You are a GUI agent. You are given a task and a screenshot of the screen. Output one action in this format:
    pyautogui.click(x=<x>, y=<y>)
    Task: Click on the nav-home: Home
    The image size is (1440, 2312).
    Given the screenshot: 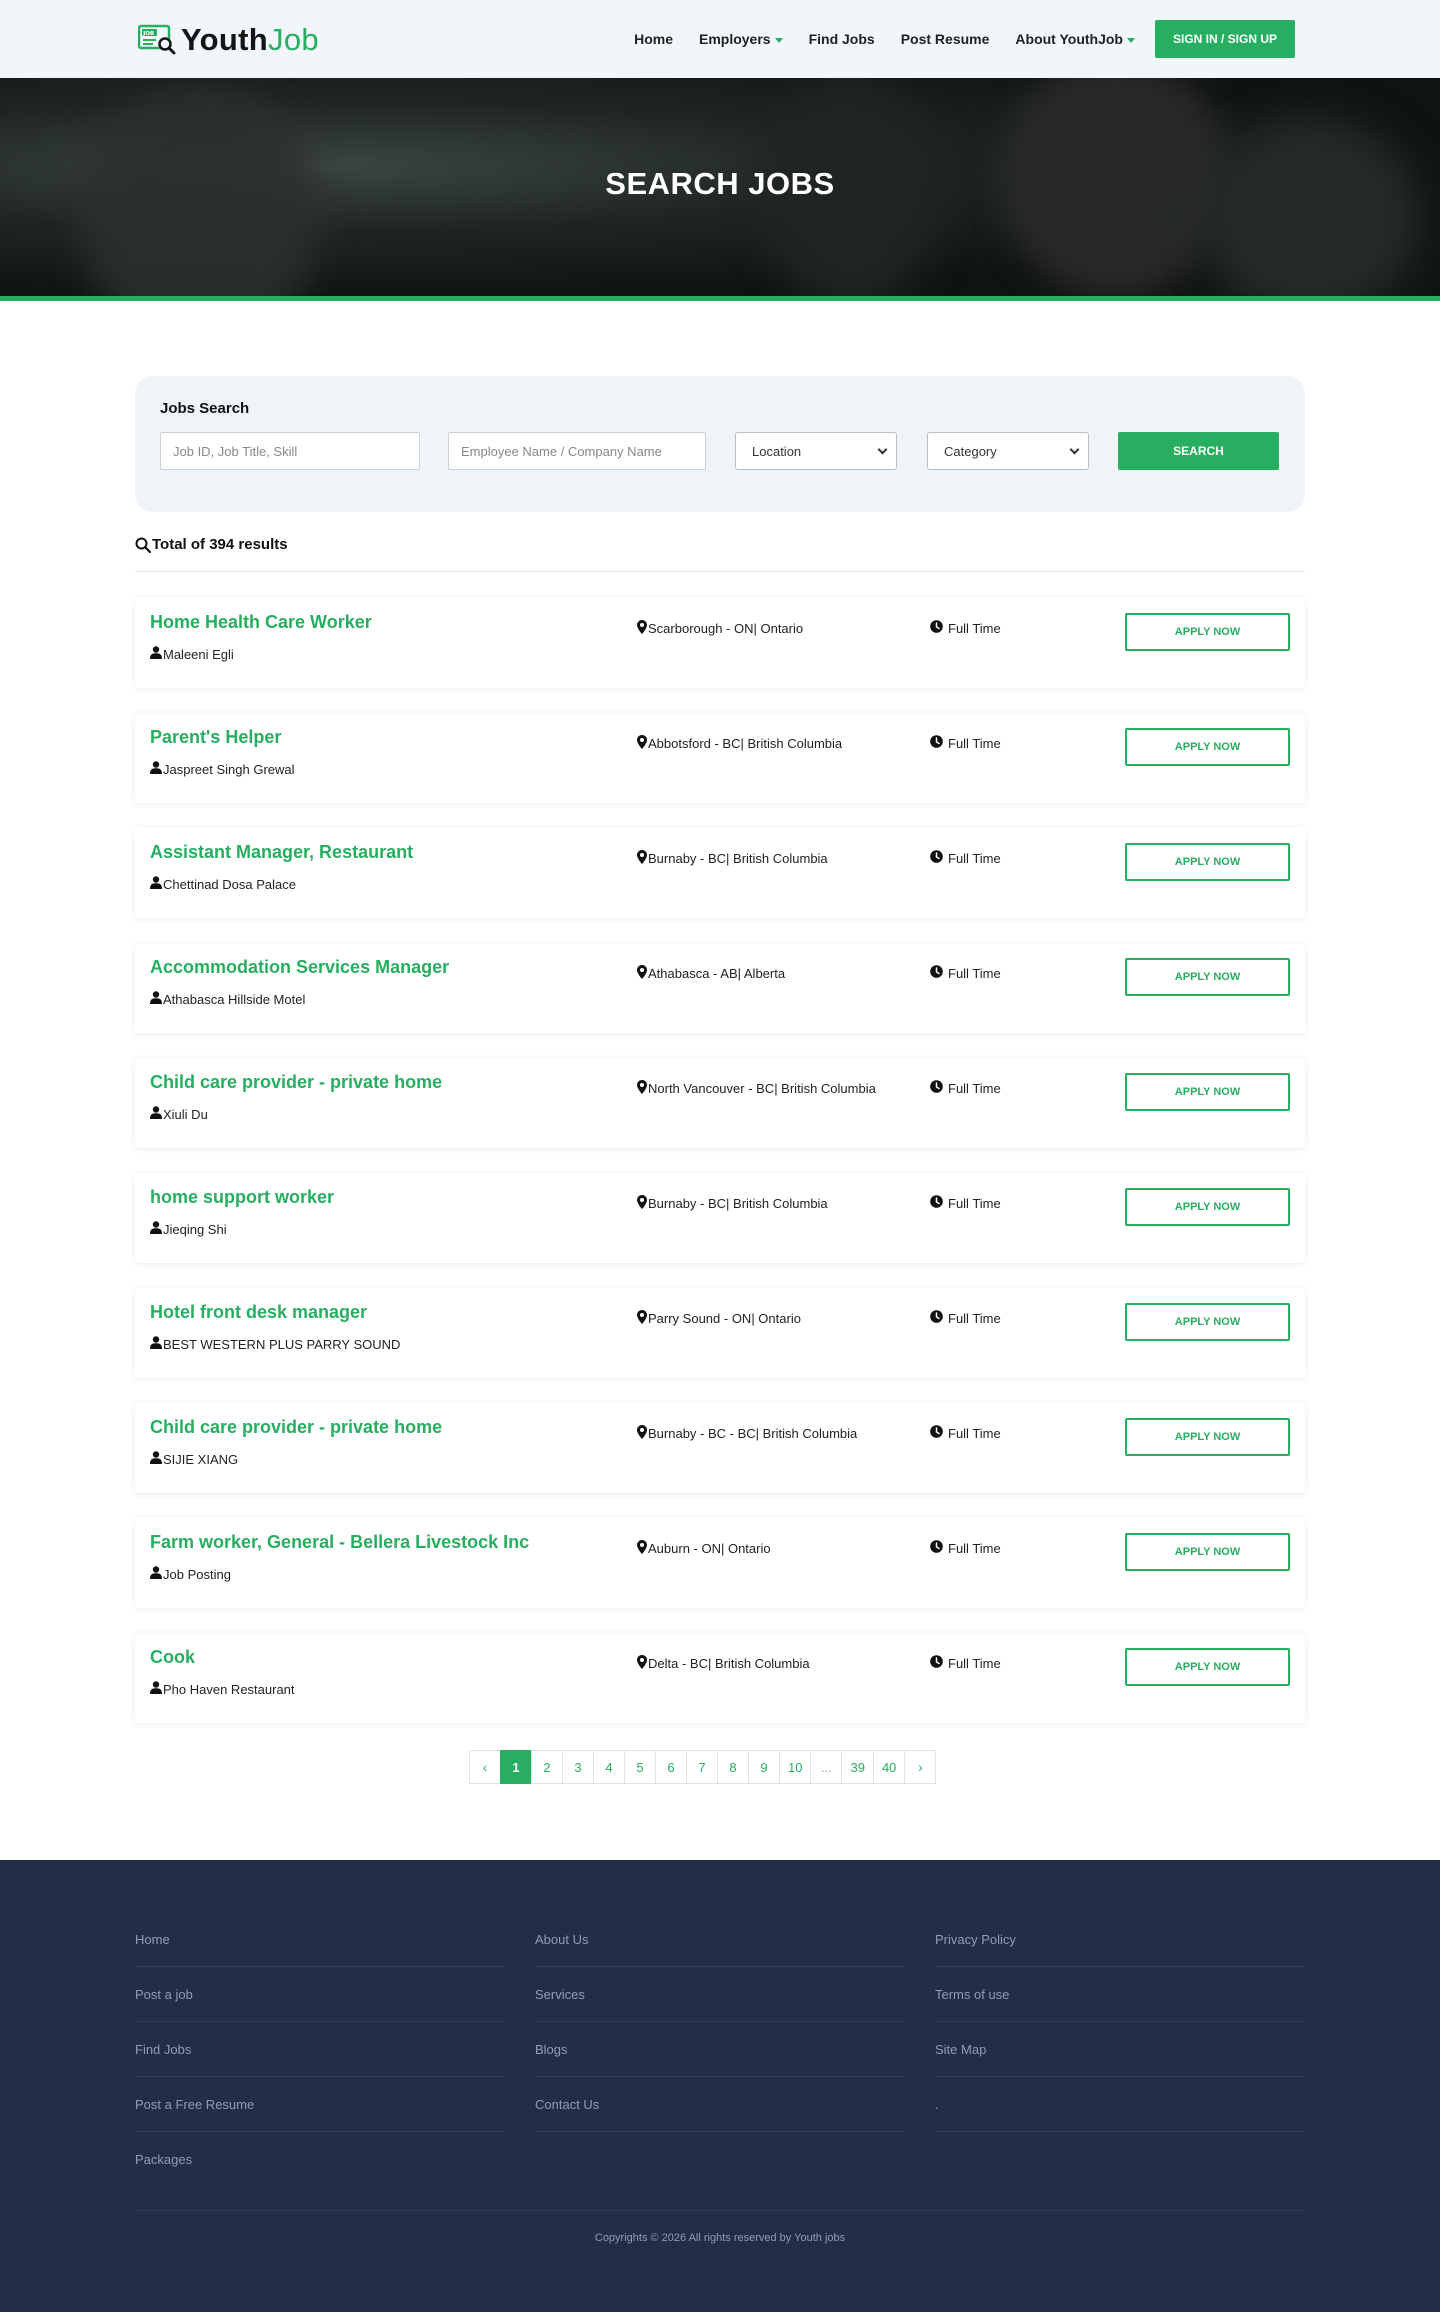 What is the action you would take?
    pyautogui.click(x=653, y=39)
    